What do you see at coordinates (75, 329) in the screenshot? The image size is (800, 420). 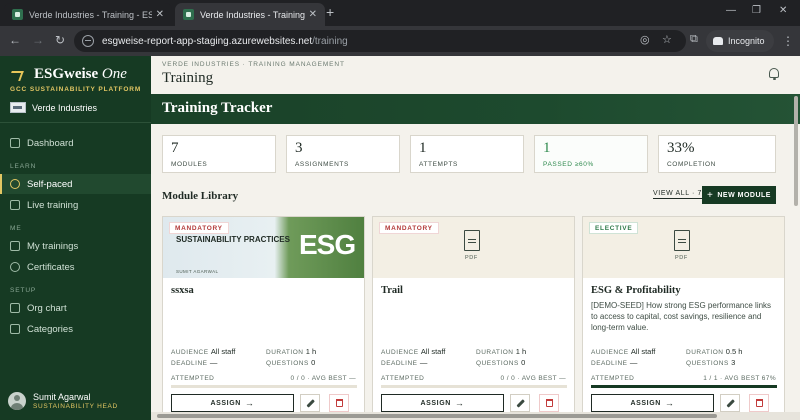 I see `sidebar-item-categories: Categories` at bounding box center [75, 329].